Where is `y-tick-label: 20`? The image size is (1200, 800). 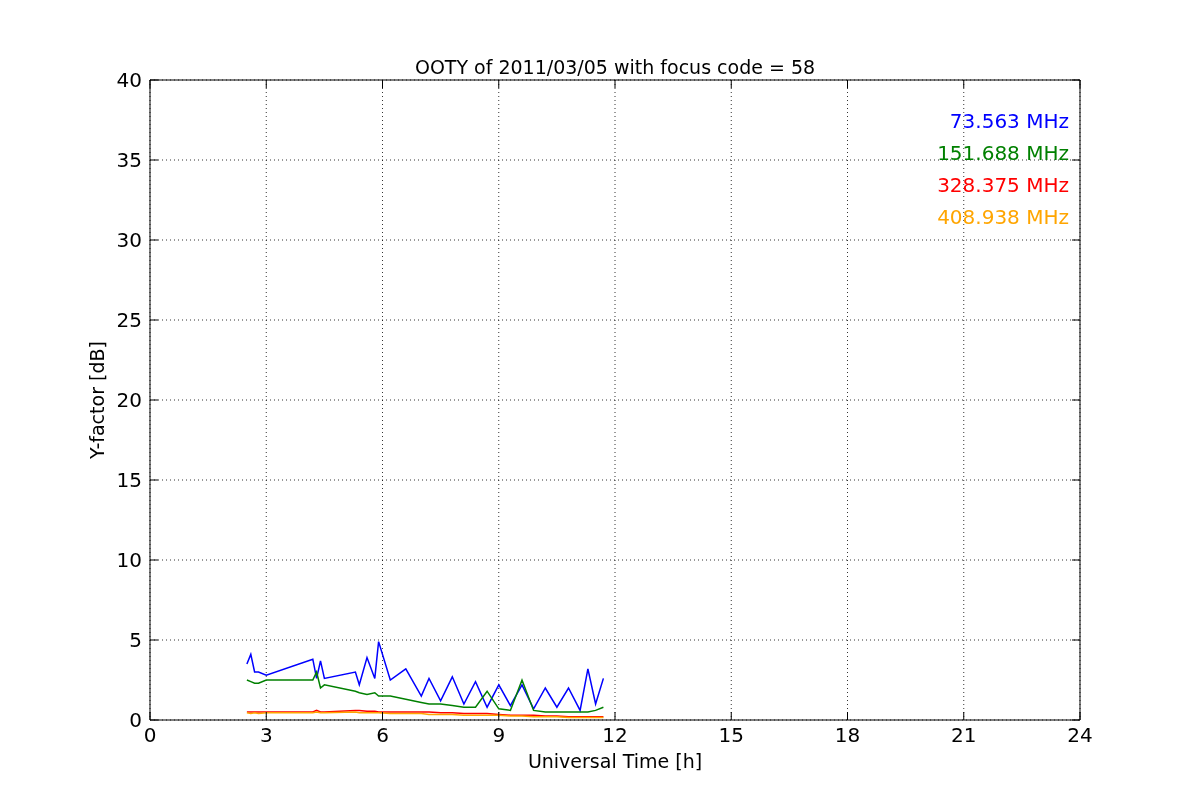
y-tick-label: 20 is located at coordinates (129, 400).